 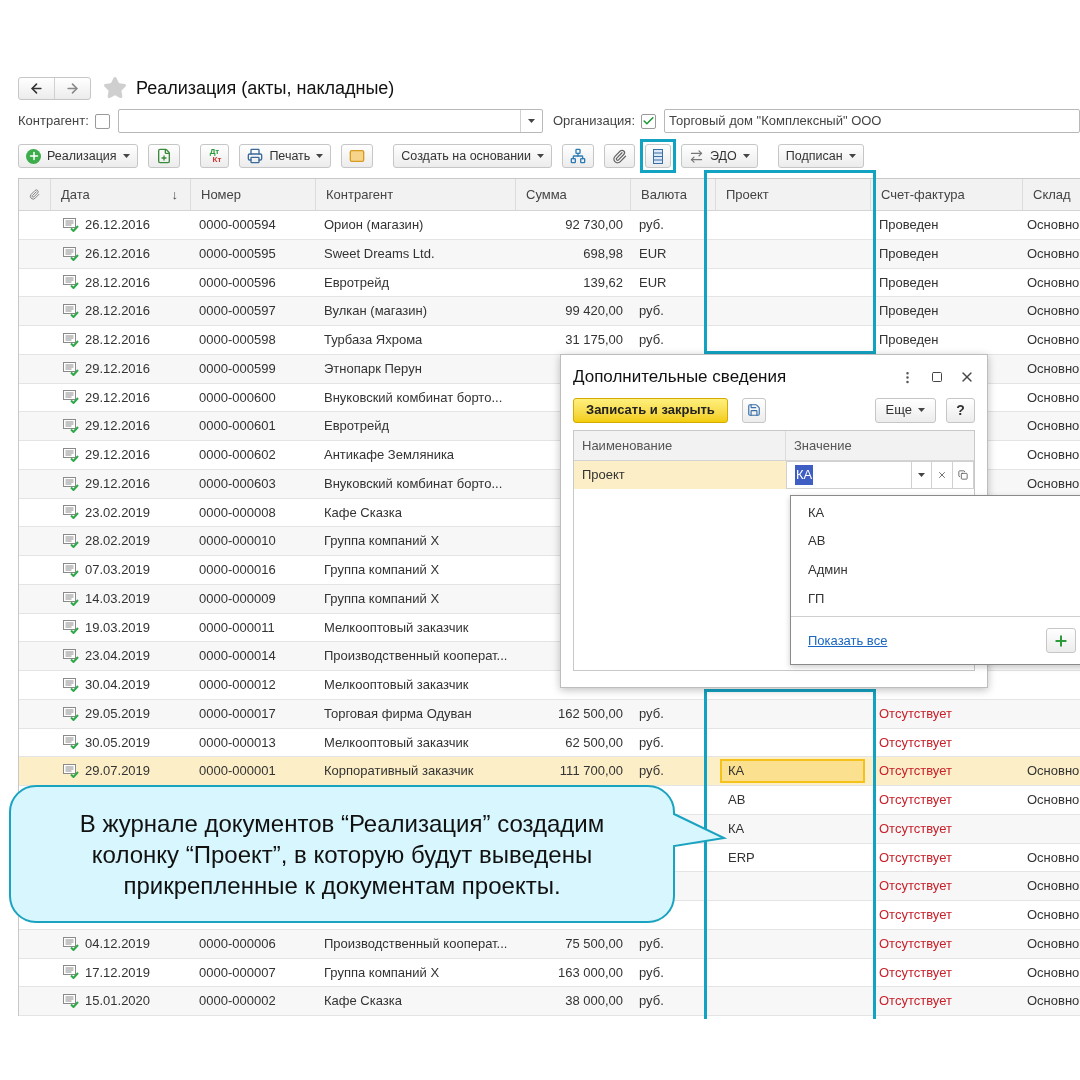 What do you see at coordinates (935, 541) in the screenshot?
I see `dropdown-item: АВ` at bounding box center [935, 541].